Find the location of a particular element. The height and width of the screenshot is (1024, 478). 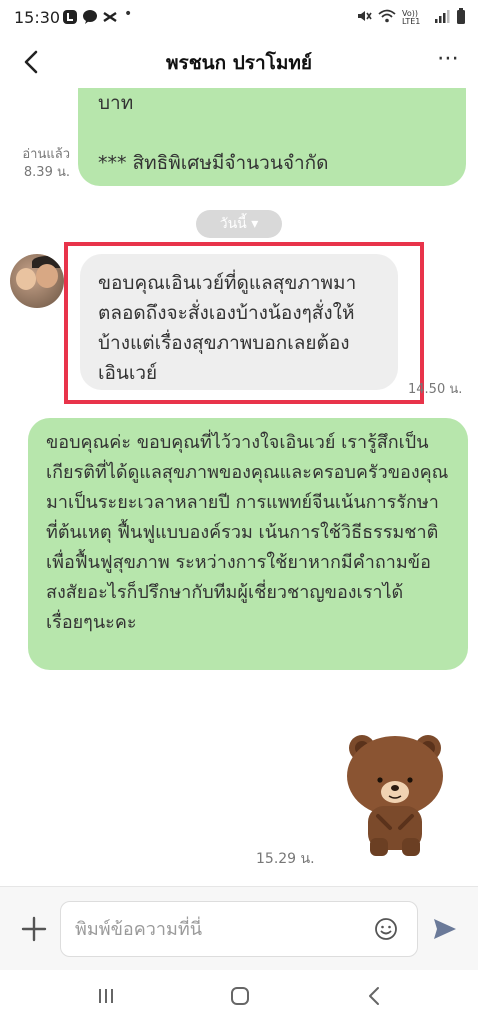

add-attachment-button is located at coordinates (34, 932).